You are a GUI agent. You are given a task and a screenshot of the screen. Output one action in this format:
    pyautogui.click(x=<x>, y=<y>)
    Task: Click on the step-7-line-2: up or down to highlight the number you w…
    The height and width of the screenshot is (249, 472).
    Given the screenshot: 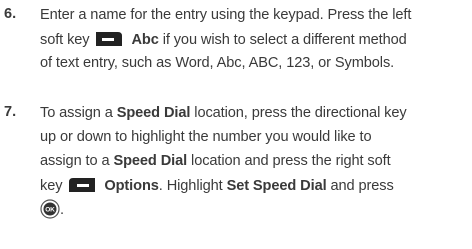 What is the action you would take?
    pyautogui.click(x=206, y=137)
    